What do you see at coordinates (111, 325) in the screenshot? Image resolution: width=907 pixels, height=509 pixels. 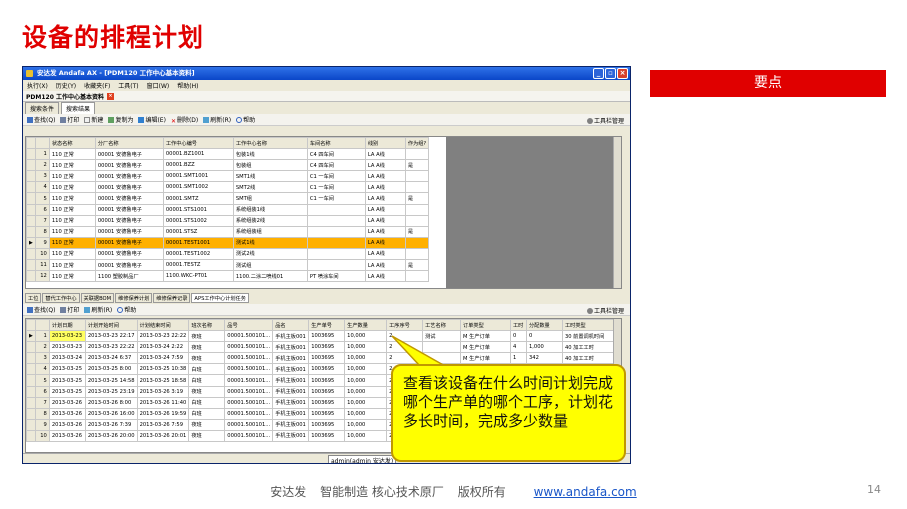 I see `column-header: 计划开始时间` at bounding box center [111, 325].